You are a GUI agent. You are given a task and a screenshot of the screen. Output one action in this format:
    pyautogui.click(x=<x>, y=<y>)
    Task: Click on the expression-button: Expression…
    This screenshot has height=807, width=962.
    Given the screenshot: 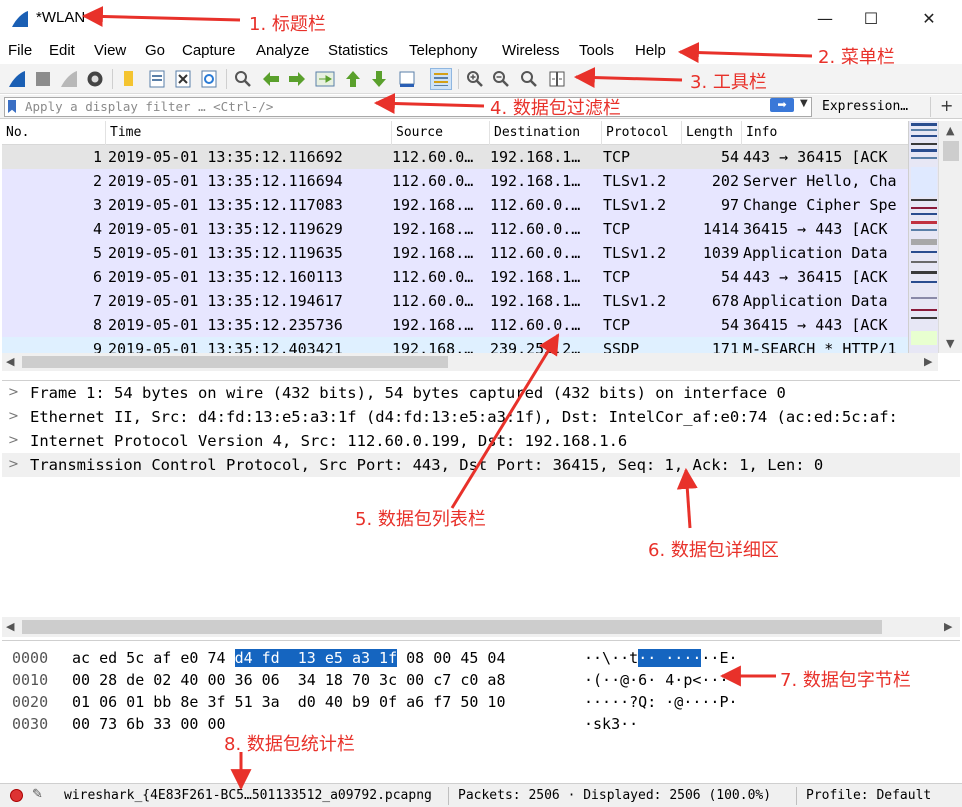 What is the action you would take?
    pyautogui.click(x=865, y=106)
    